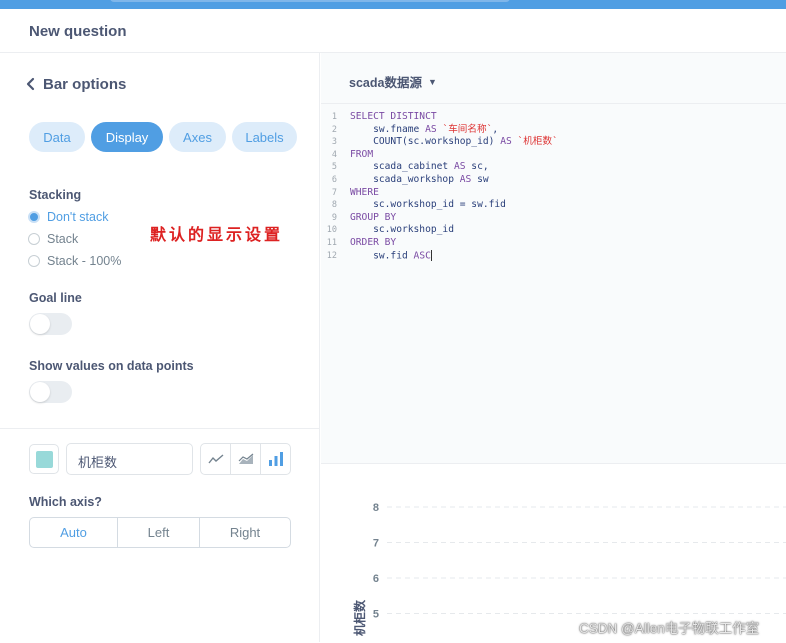 Image resolution: width=786 pixels, height=643 pixels. Describe the element at coordinates (245, 532) in the screenshot. I see `axis-right-button: Right` at that location.